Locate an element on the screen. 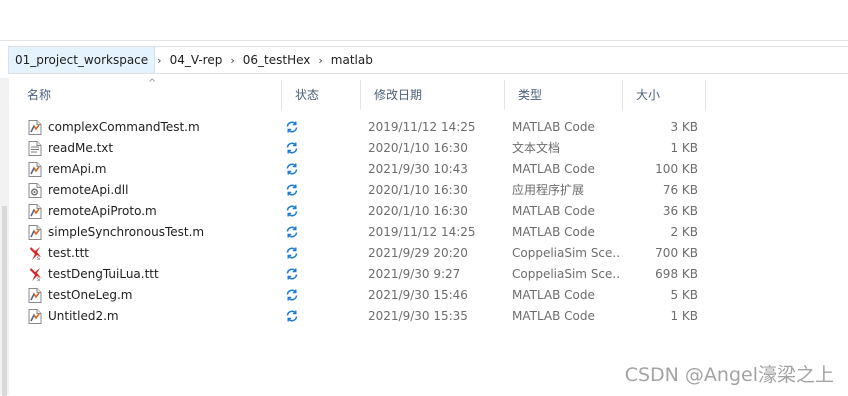  file-name: remoteApi.dll is located at coordinates (168, 190).